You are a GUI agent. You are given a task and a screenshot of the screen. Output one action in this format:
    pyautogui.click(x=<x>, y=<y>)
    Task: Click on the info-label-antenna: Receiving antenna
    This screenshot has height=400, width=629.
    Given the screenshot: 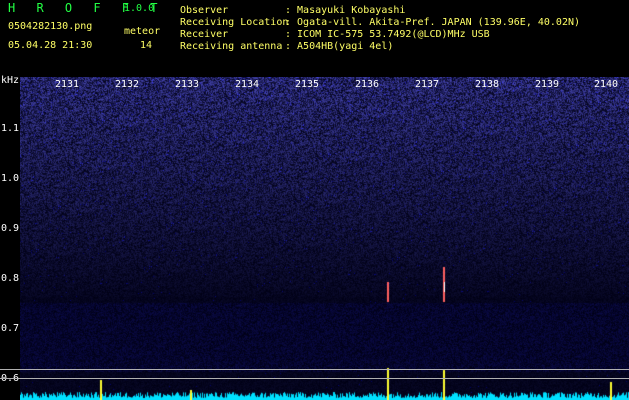 What is the action you would take?
    pyautogui.click(x=231, y=46)
    